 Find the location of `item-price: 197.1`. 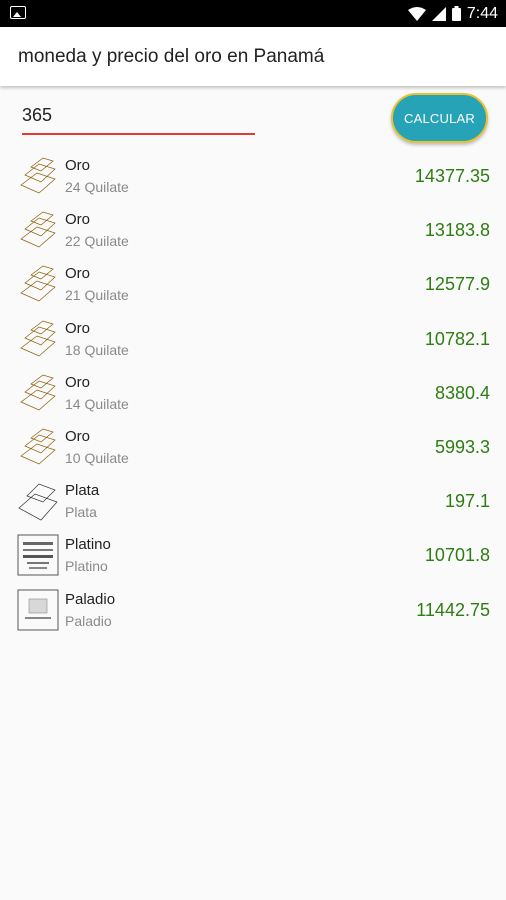

item-price: 197.1 is located at coordinates (467, 501).